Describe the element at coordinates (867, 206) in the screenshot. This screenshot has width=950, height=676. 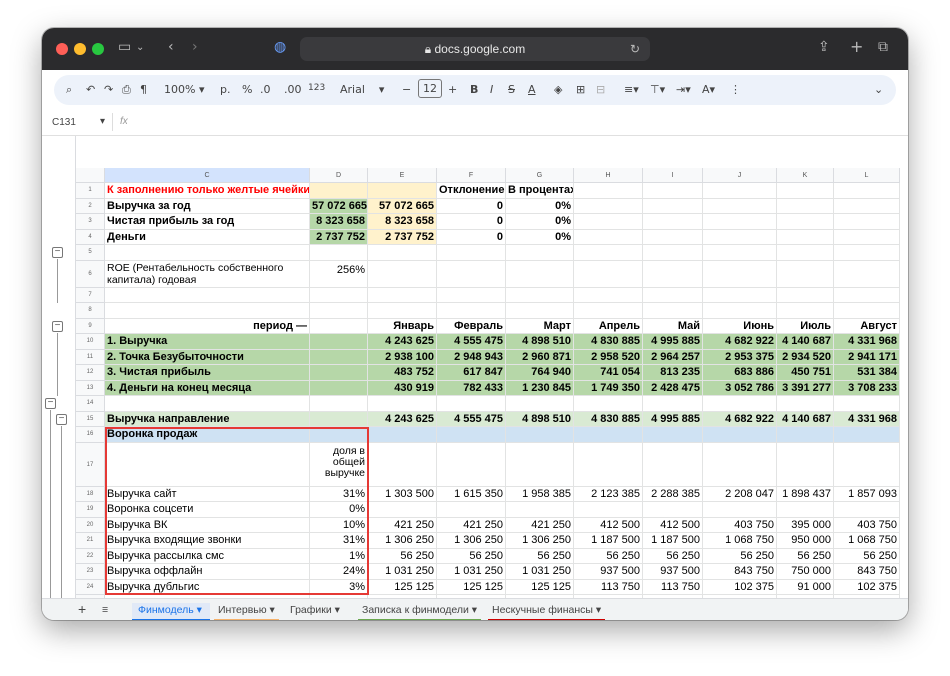
I see `cell-l2` at that location.